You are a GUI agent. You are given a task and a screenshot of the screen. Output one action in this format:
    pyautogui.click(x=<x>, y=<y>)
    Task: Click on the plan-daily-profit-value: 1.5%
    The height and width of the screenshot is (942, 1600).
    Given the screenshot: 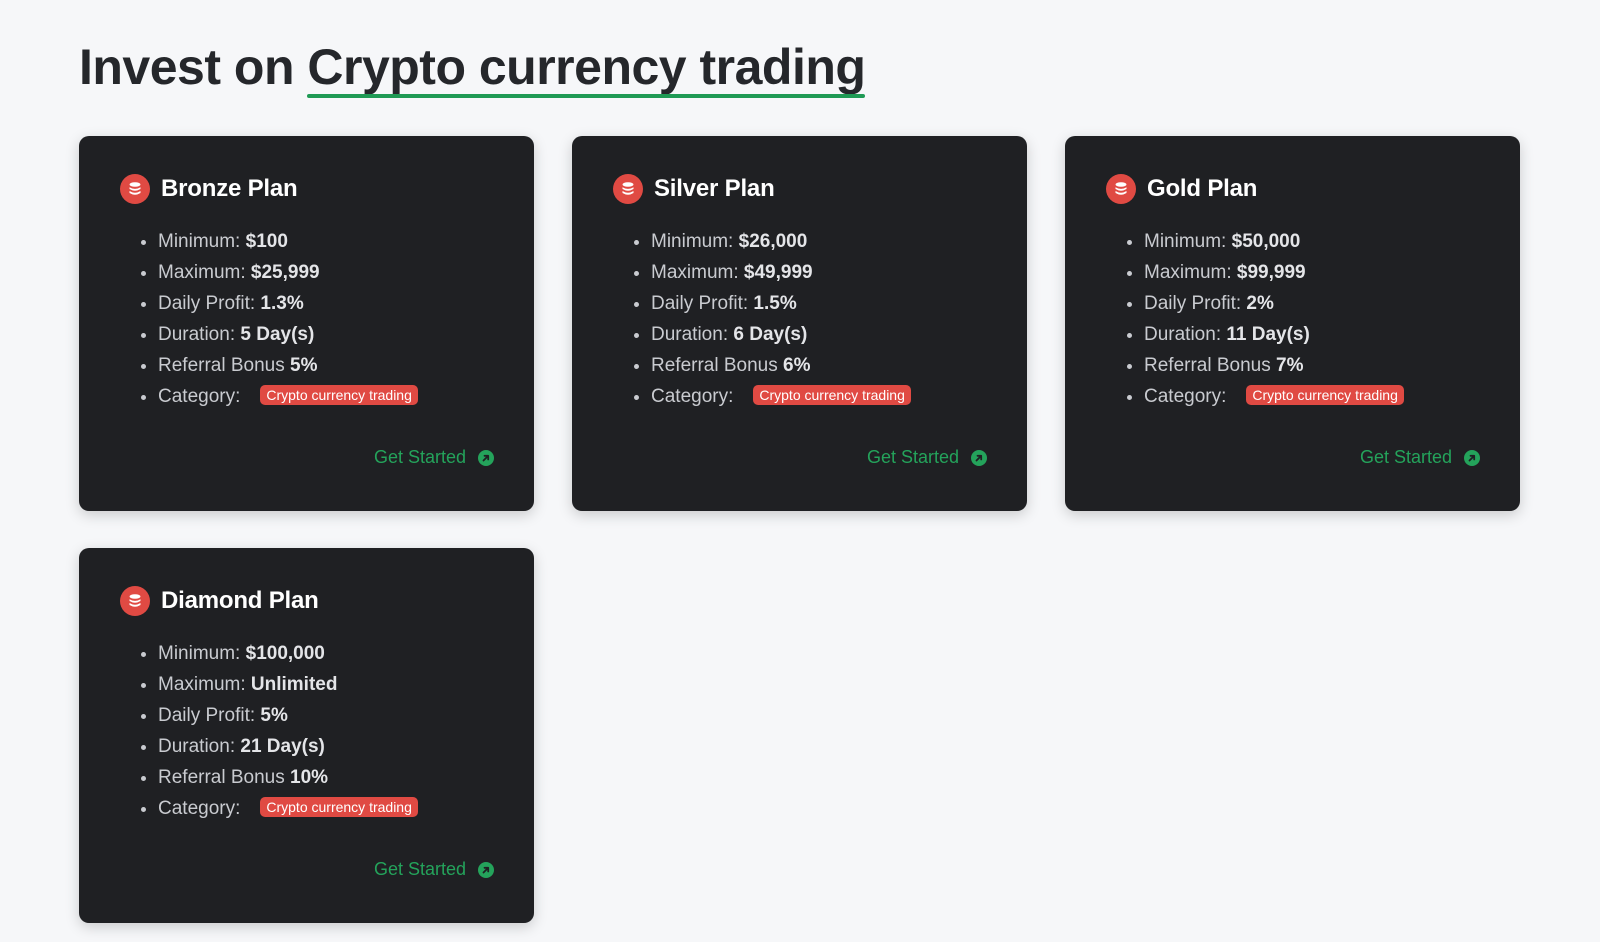 What is the action you would take?
    pyautogui.click(x=775, y=303)
    